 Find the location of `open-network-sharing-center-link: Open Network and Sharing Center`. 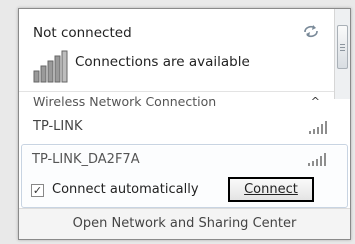

open-network-sharing-center-link: Open Network and Sharing Center is located at coordinates (184, 223).